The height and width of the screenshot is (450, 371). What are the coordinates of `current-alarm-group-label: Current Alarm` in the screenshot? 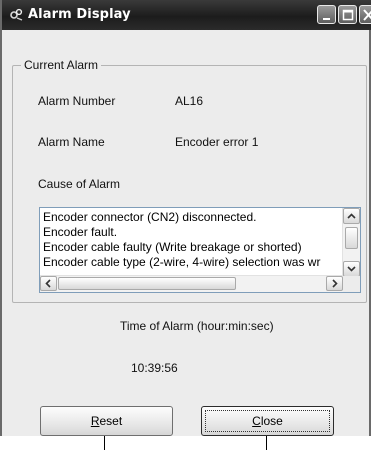 It's located at (61, 65).